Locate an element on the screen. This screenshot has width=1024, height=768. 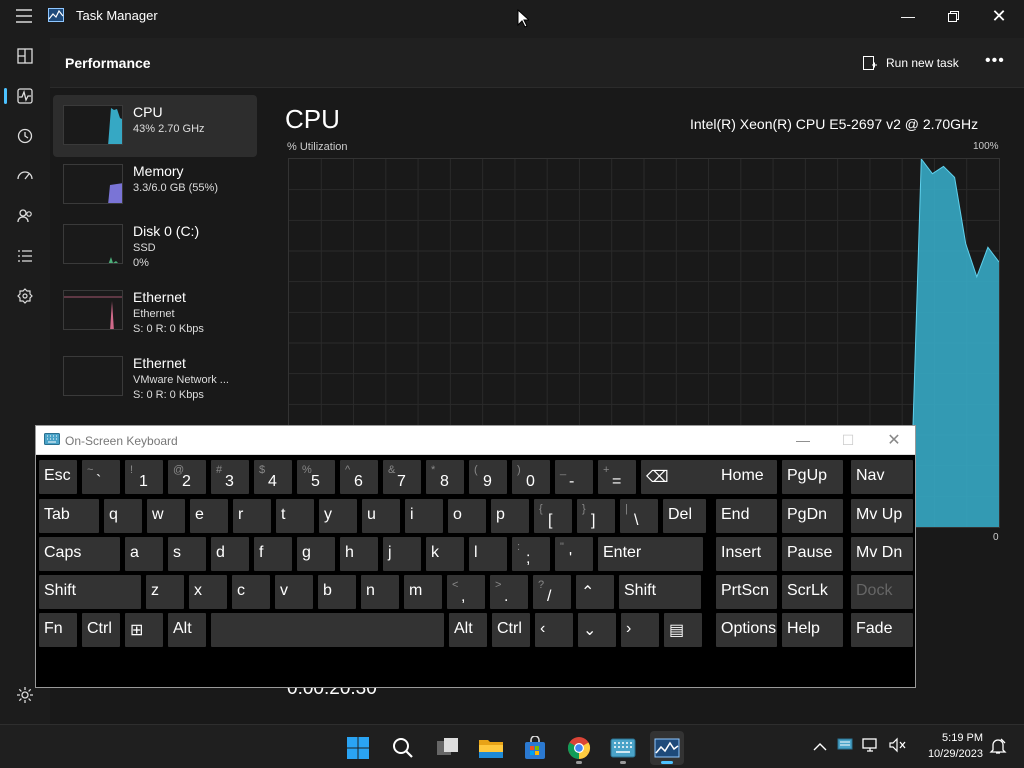
key-del: Del is located at coordinates (684, 516).